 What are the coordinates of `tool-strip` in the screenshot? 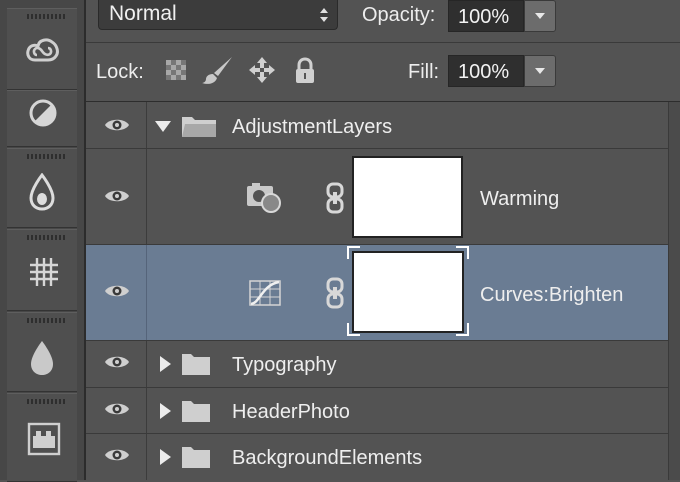 It's located at (43, 241).